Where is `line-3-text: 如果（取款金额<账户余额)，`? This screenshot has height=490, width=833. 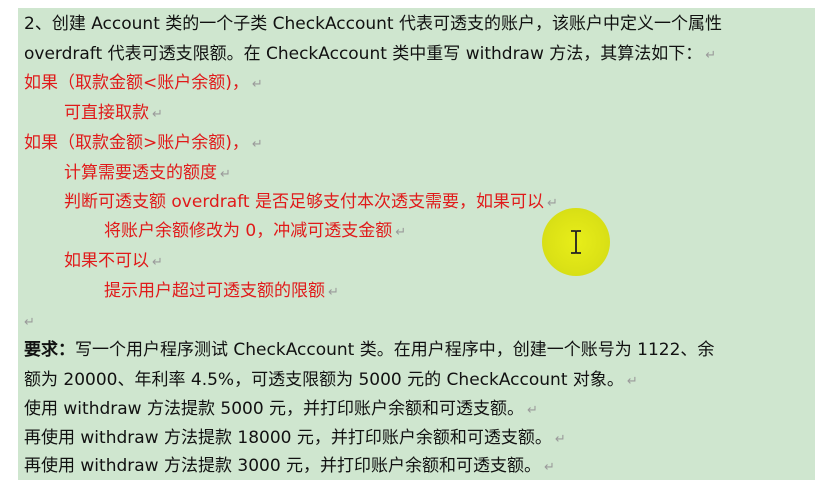
line-3-text: 如果（取款金额<账户余额)， is located at coordinates (136, 83).